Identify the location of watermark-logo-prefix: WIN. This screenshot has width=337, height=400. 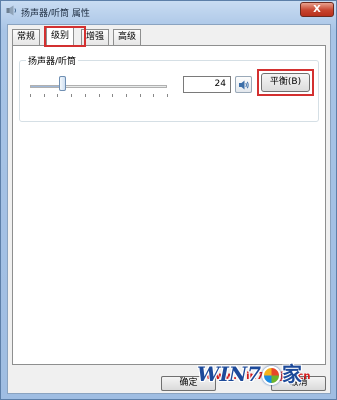
(222, 374).